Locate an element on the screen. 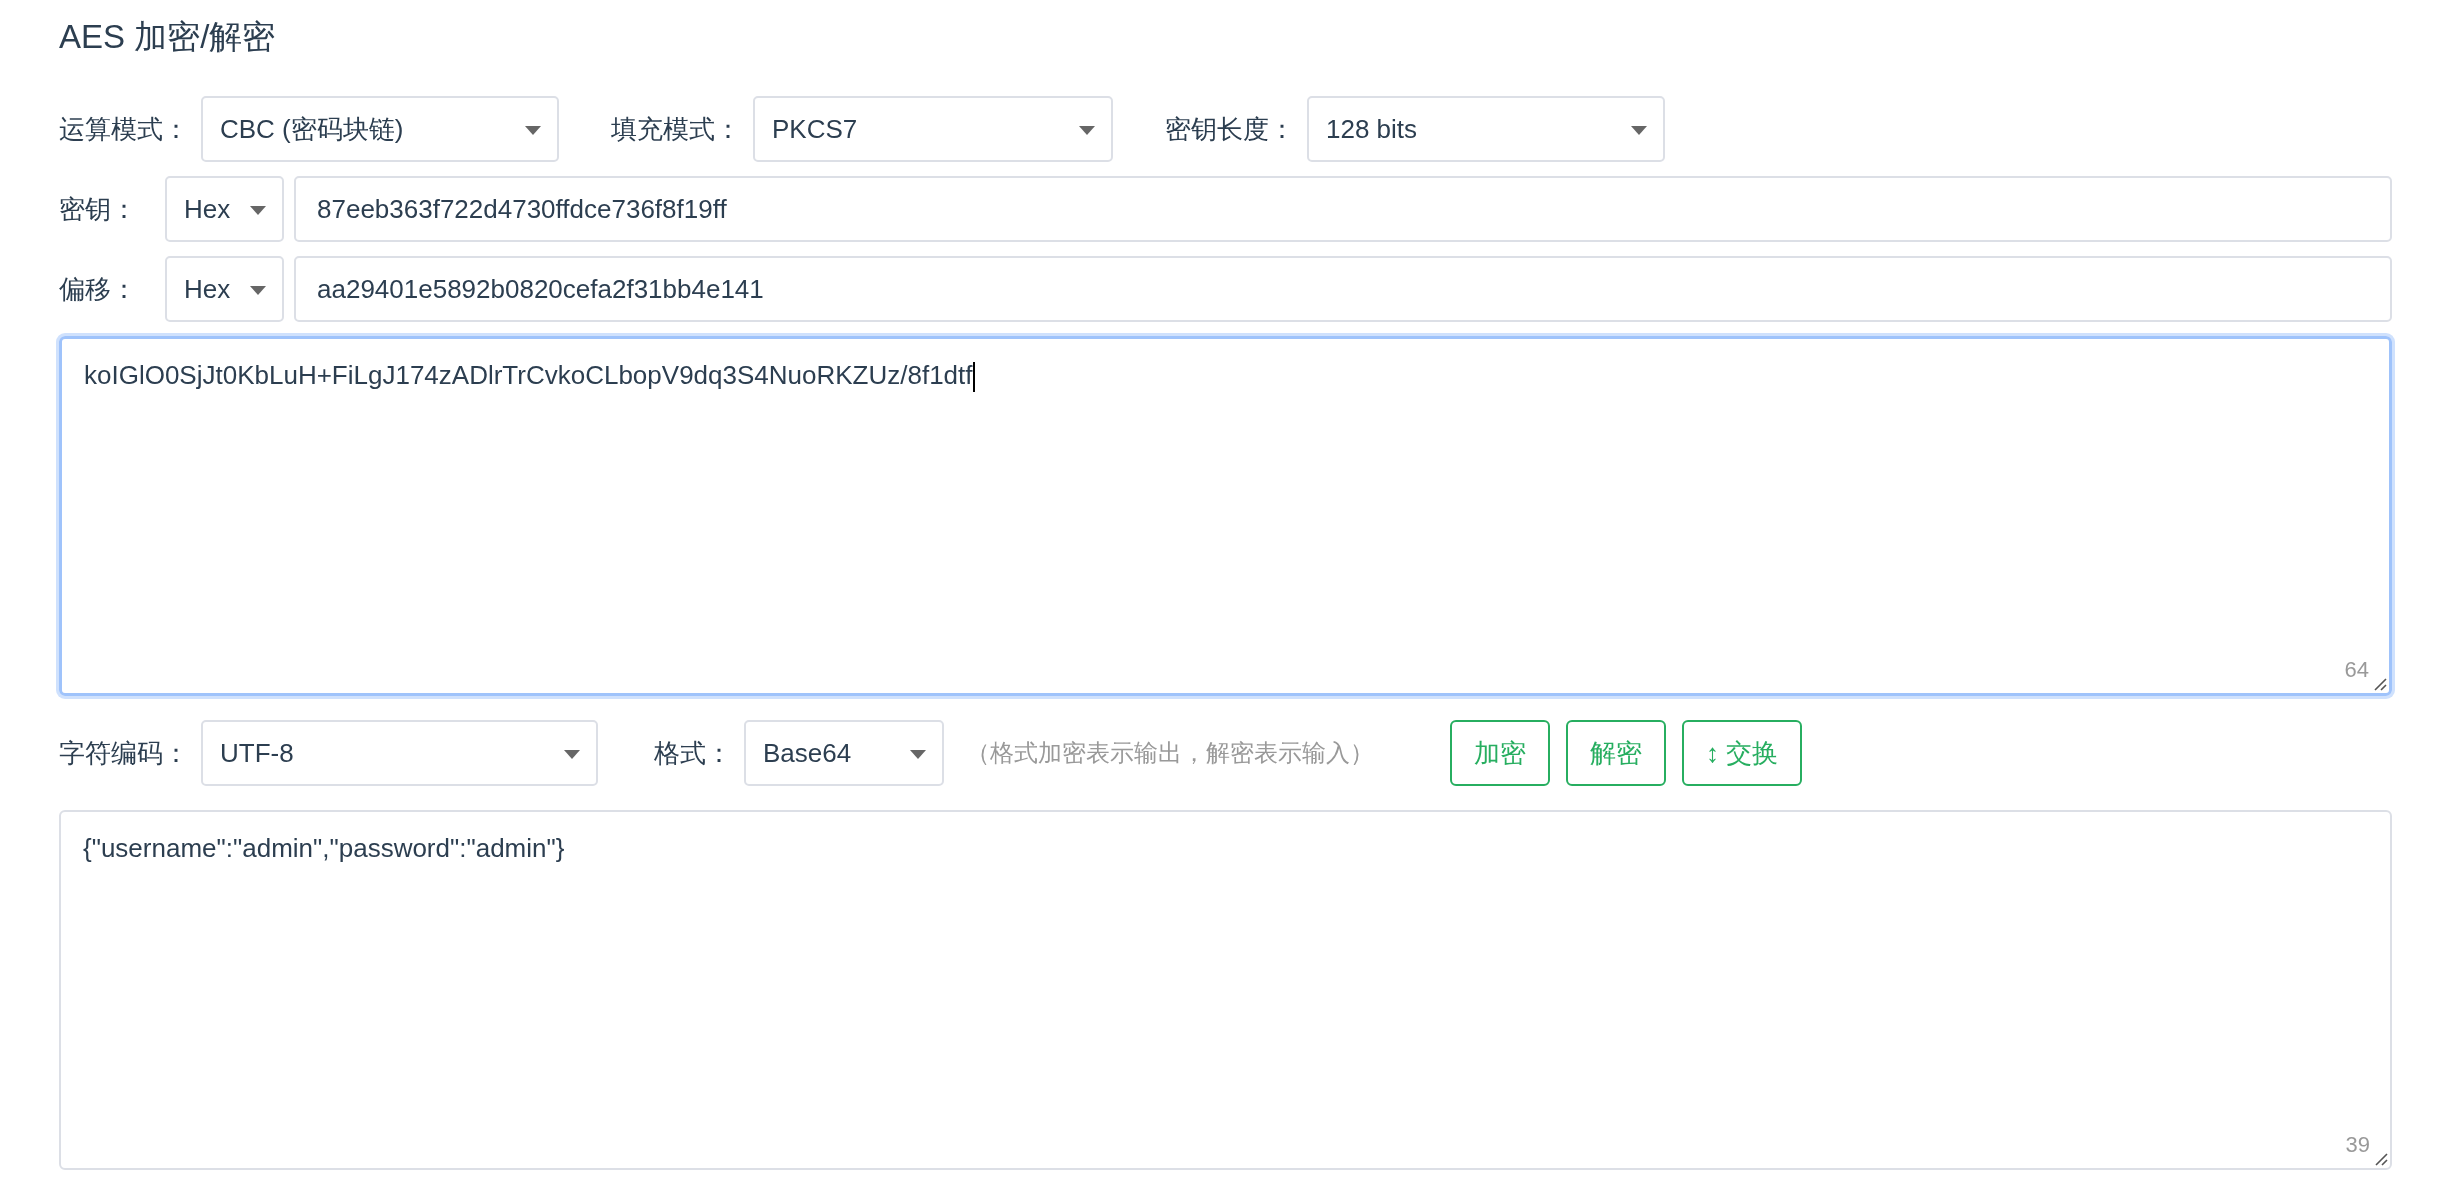 Image resolution: width=2444 pixels, height=1196 pixels. format-select: Base64 is located at coordinates (844, 753).